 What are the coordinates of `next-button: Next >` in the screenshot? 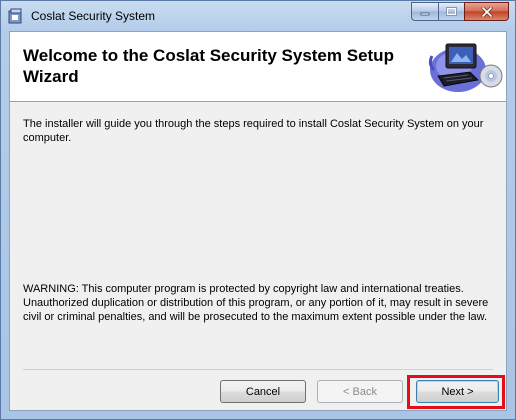 It's located at (457, 391).